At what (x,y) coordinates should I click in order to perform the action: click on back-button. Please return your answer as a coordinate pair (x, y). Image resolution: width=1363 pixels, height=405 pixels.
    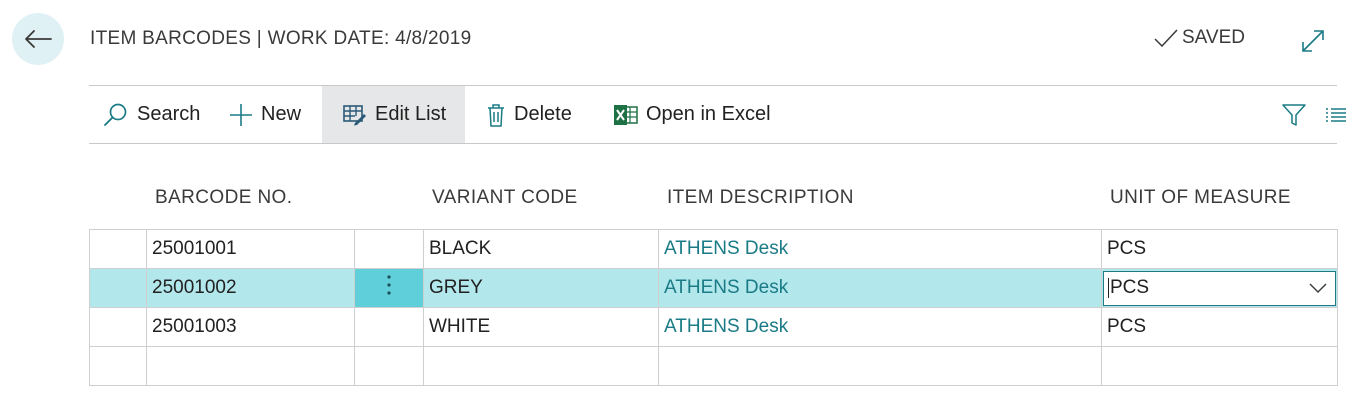
    Looking at the image, I should click on (38, 39).